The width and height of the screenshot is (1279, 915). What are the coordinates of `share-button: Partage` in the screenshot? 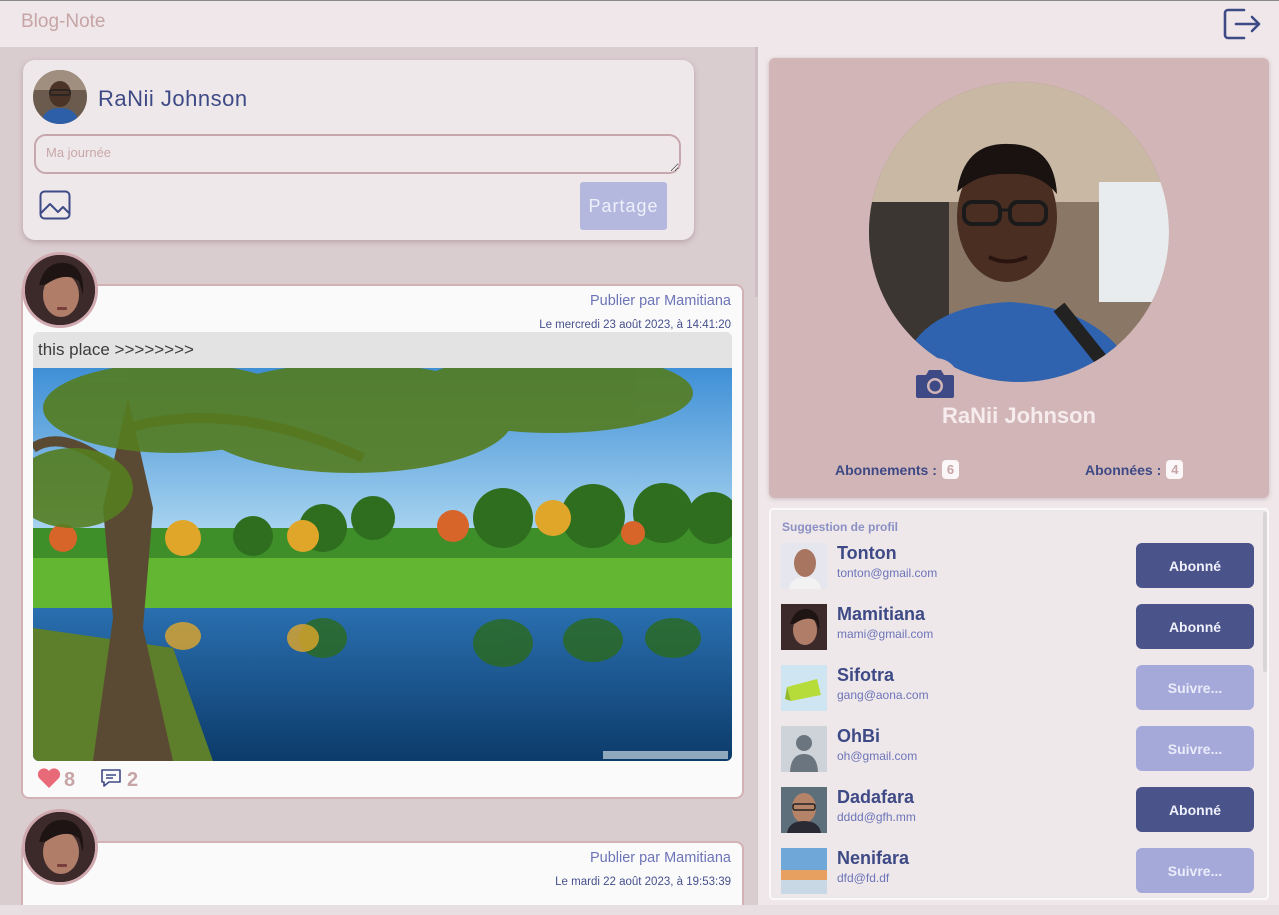 It's located at (623, 206).